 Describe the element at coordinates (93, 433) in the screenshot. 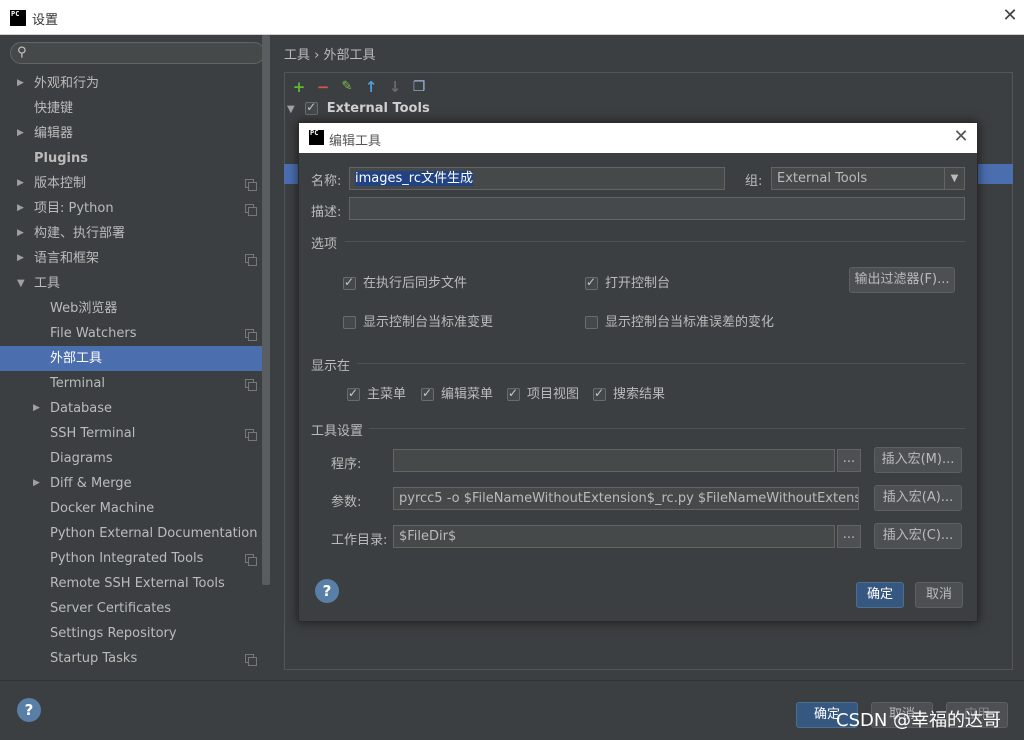

I see `sidebar-item-label: SSH Terminal` at that location.